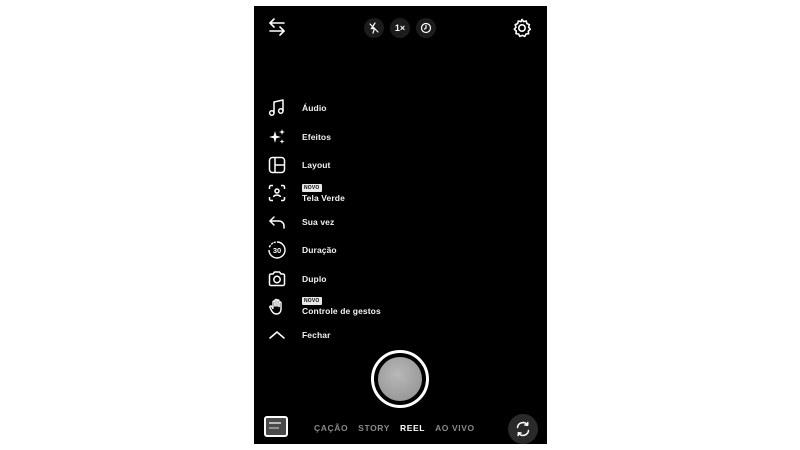 The height and width of the screenshot is (450, 800). I want to click on menu-label-close: Fechar, so click(316, 335).